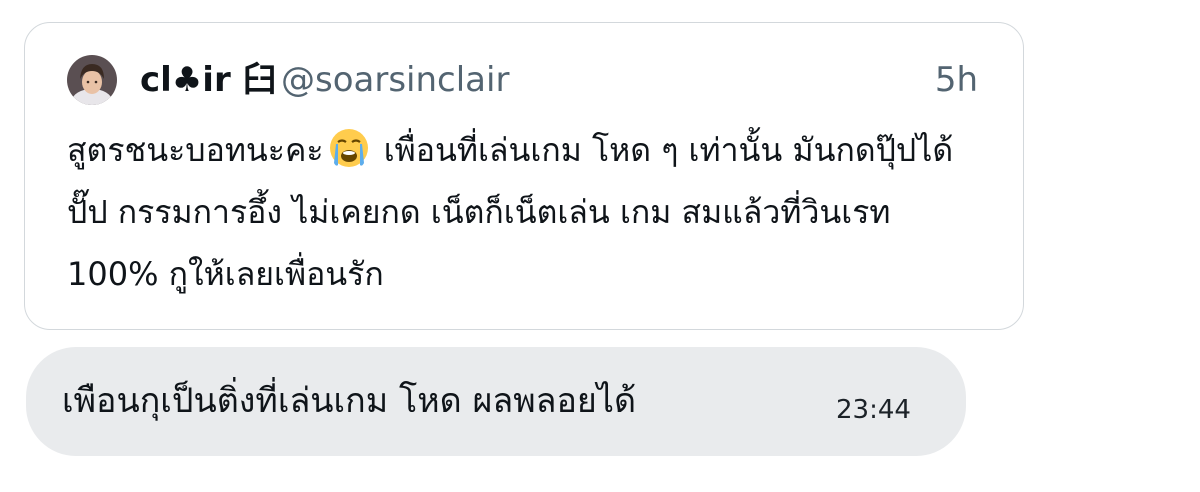 This screenshot has height=492, width=1200. What do you see at coordinates (208, 80) in the screenshot?
I see `author-display-name: cl♣ir ⾅` at bounding box center [208, 80].